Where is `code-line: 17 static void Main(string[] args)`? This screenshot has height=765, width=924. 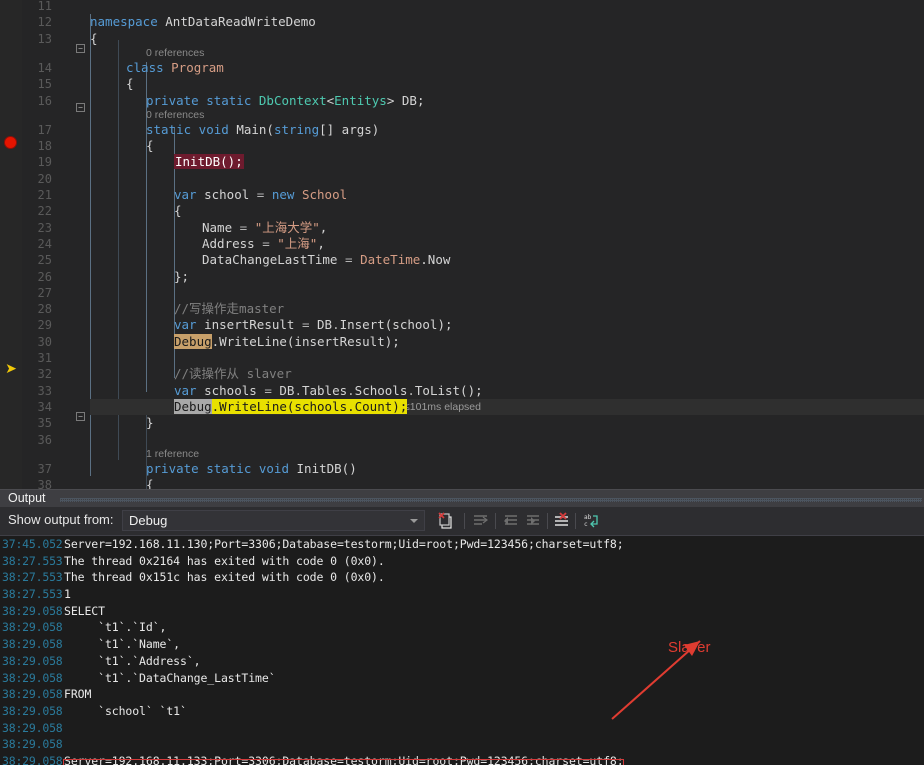
code-line: 17 static void Main(string[] args) is located at coordinates (462, 130).